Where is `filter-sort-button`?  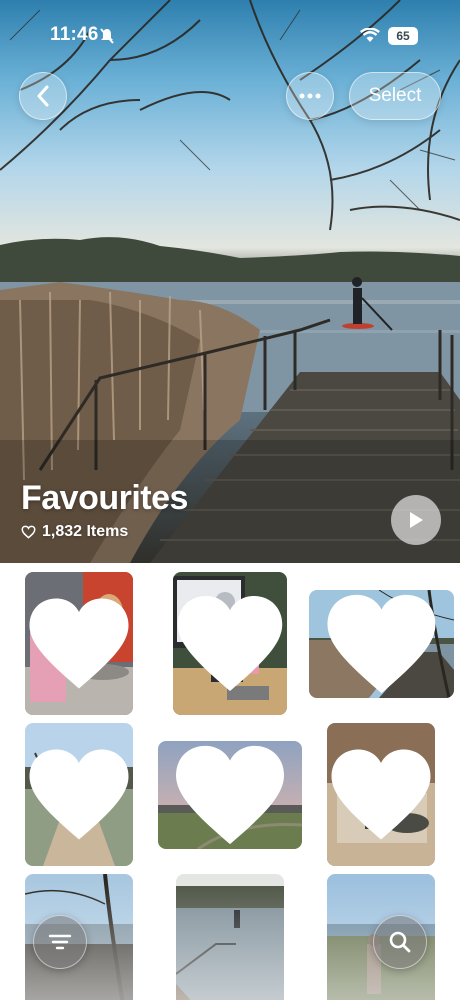
filter-sort-button is located at coordinates (60, 942).